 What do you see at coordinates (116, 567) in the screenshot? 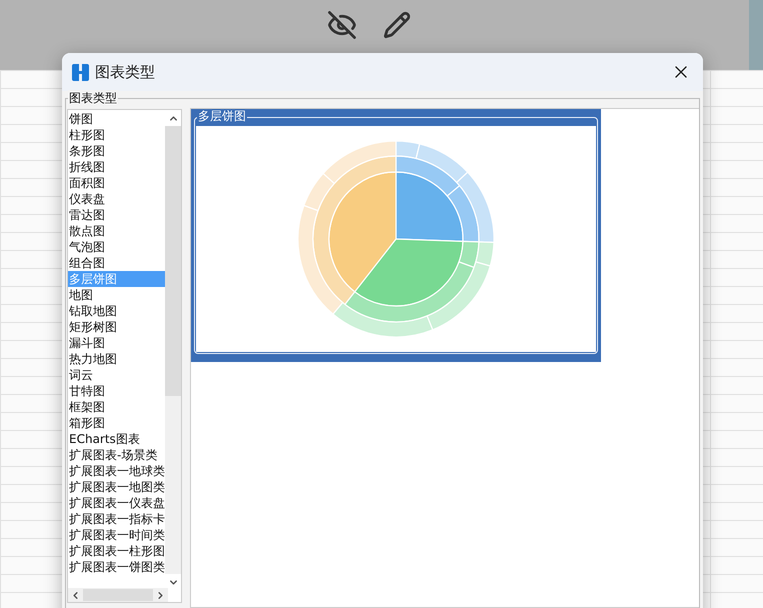
I see `chart-type-item: 扩展图表一饼图类` at bounding box center [116, 567].